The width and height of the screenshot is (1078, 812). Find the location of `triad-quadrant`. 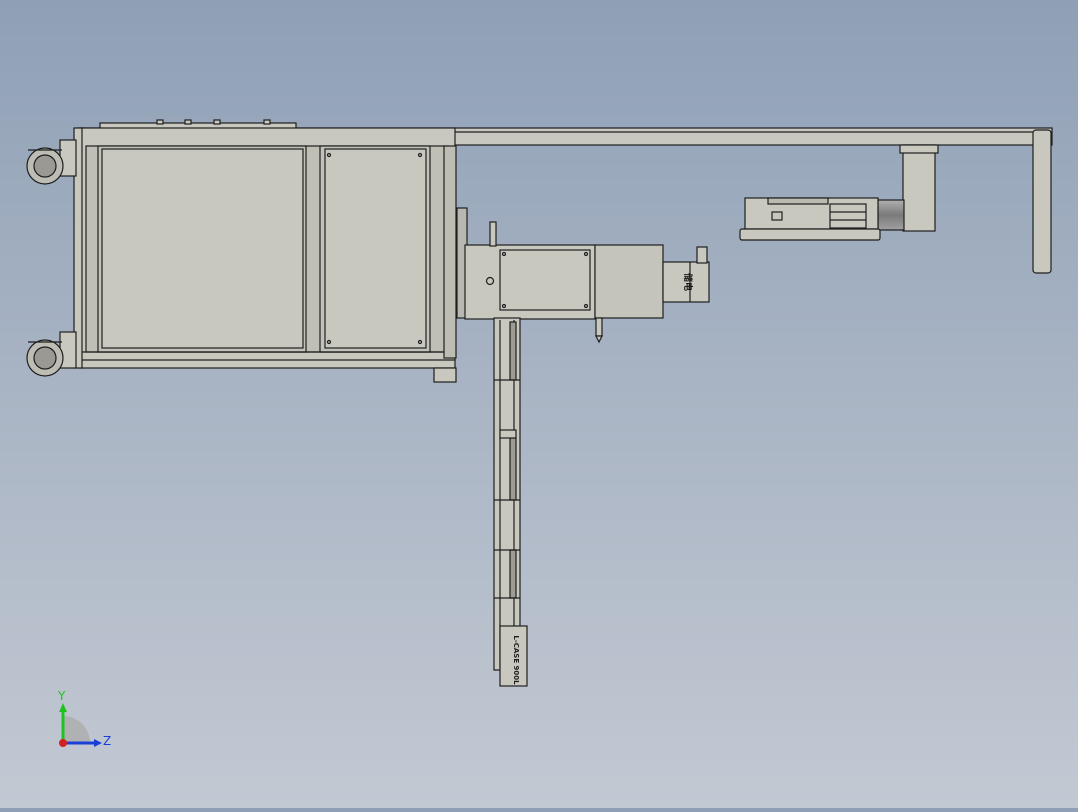

triad-quadrant is located at coordinates (76, 729).